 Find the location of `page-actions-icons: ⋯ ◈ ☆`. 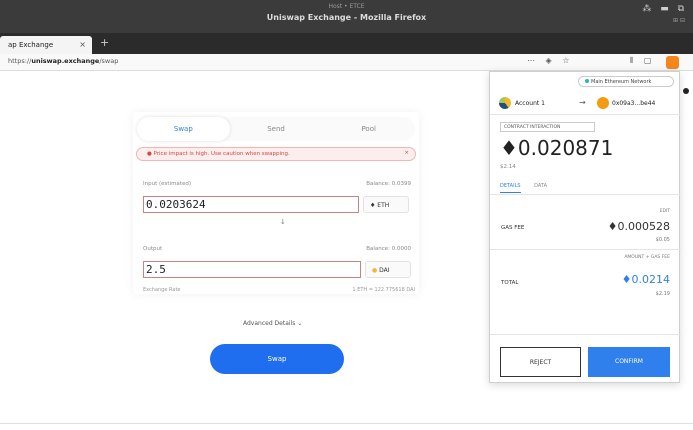

page-actions-icons: ⋯ ◈ ☆ is located at coordinates (550, 60).